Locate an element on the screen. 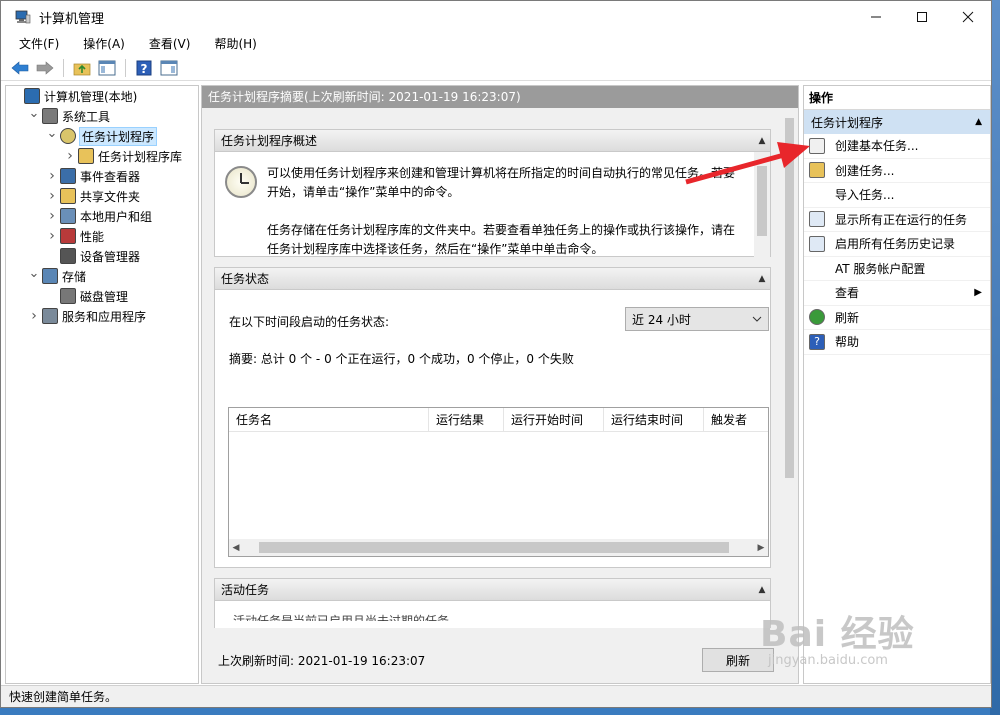 The image size is (1000, 715). help-icon: ? is located at coordinates (817, 341).